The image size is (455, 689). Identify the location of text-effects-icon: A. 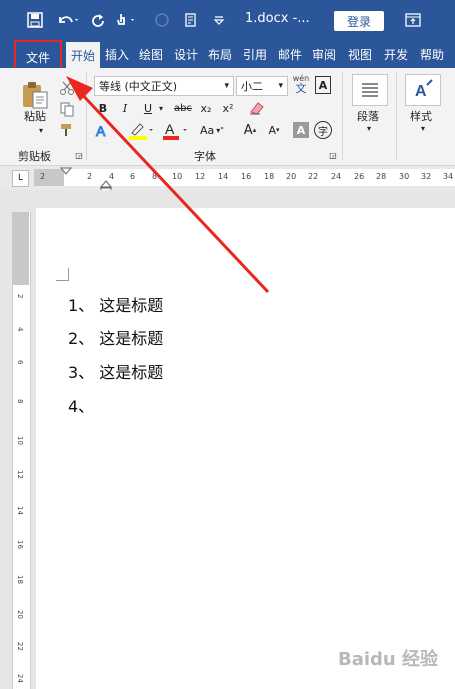
(108, 131).